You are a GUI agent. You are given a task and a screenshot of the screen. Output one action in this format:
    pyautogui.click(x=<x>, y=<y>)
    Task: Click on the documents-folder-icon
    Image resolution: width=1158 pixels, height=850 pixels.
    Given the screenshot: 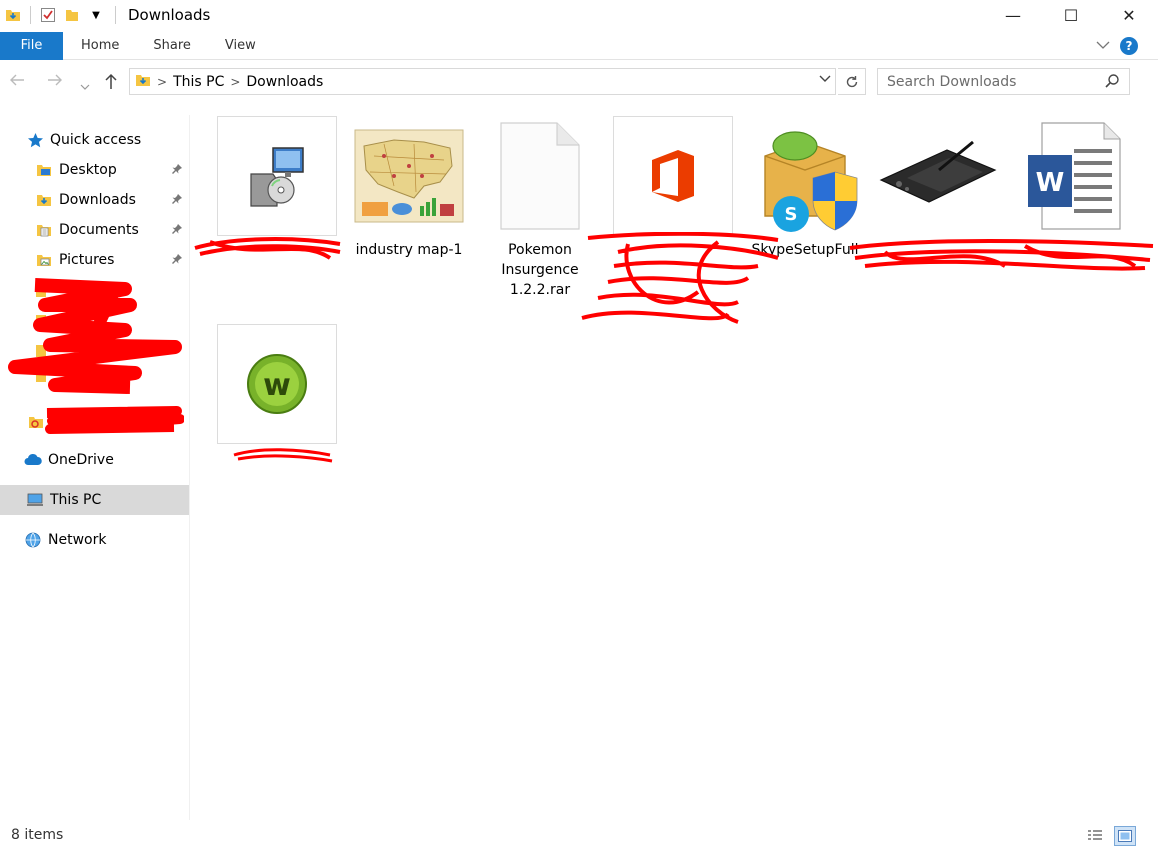 What is the action you would take?
    pyautogui.click(x=44, y=230)
    